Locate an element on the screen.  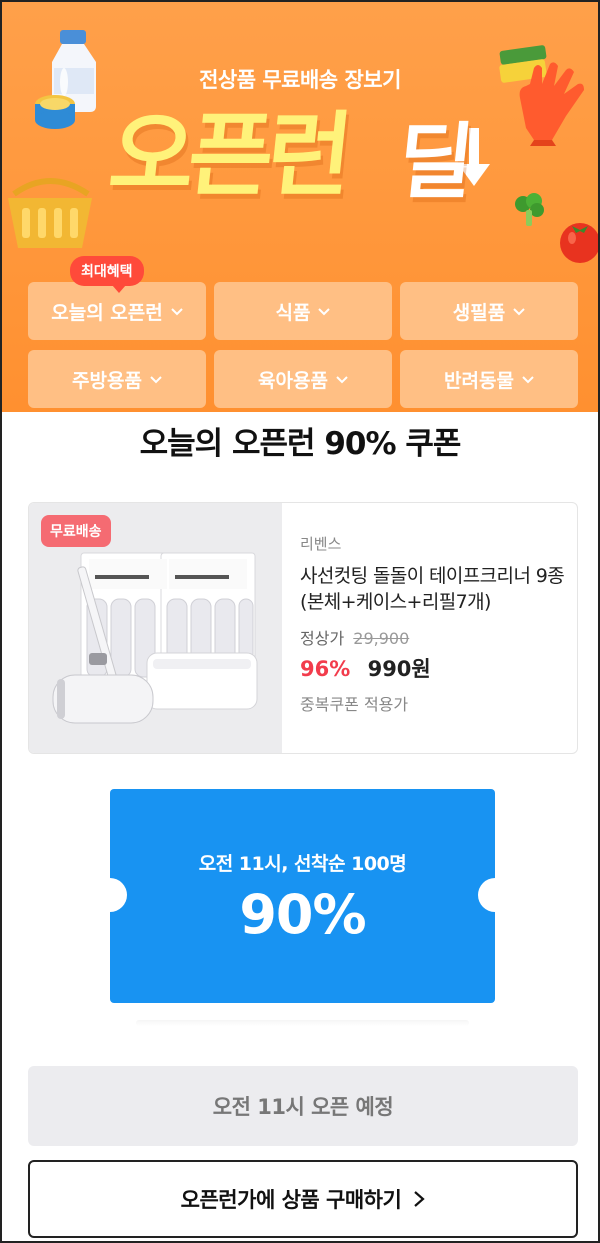
can-icon is located at coordinates (55, 112).